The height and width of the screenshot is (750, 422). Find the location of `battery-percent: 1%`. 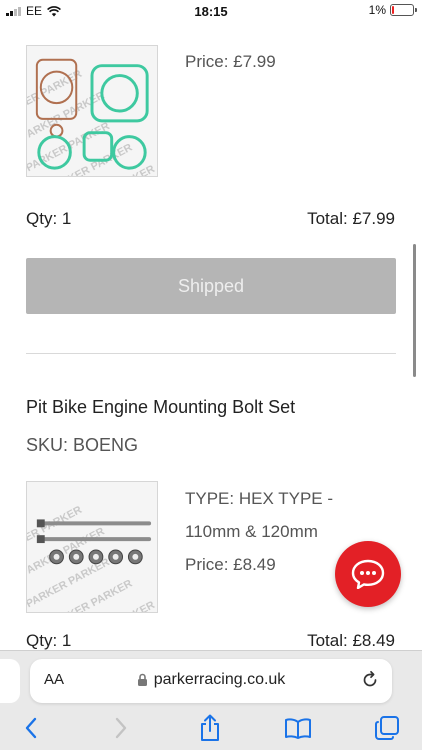

battery-percent: 1% is located at coordinates (377, 10).